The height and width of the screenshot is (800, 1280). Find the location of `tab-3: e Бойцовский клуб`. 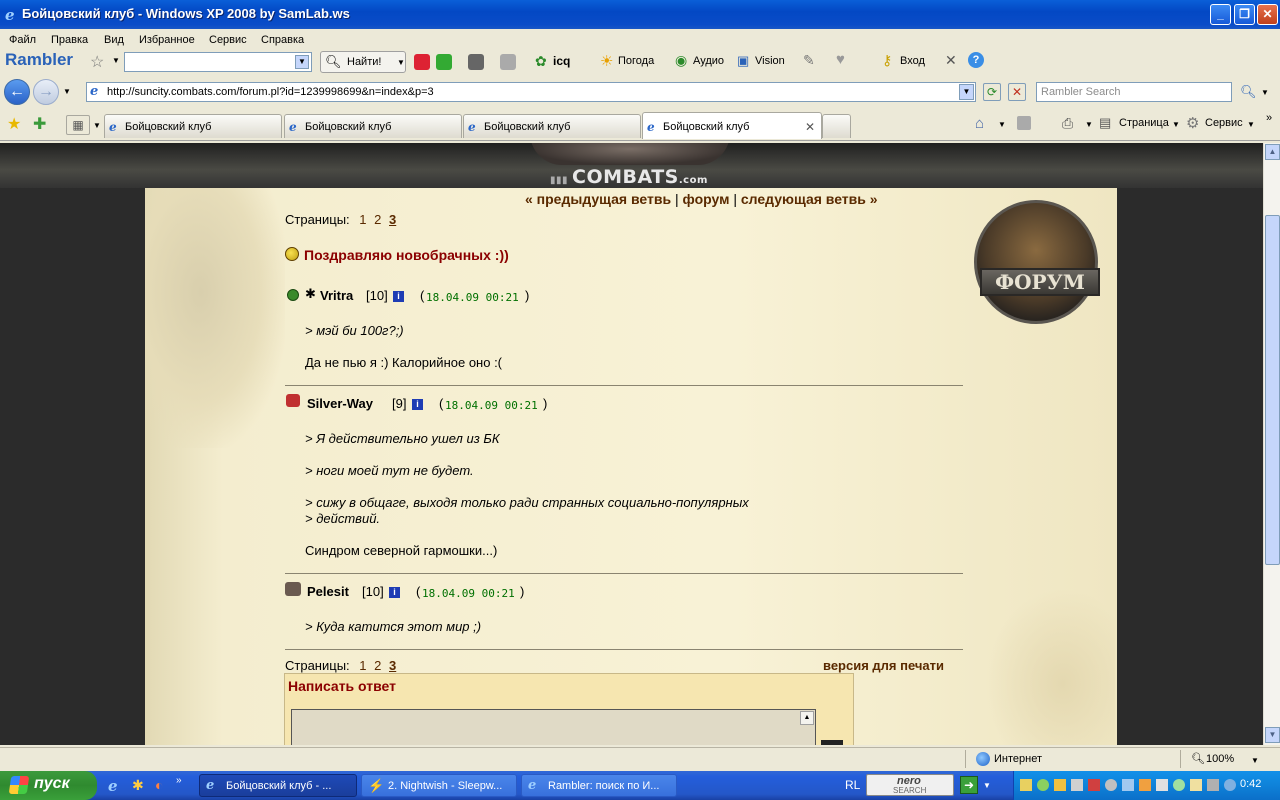

tab-3: e Бойцовский клуб is located at coordinates (552, 126).